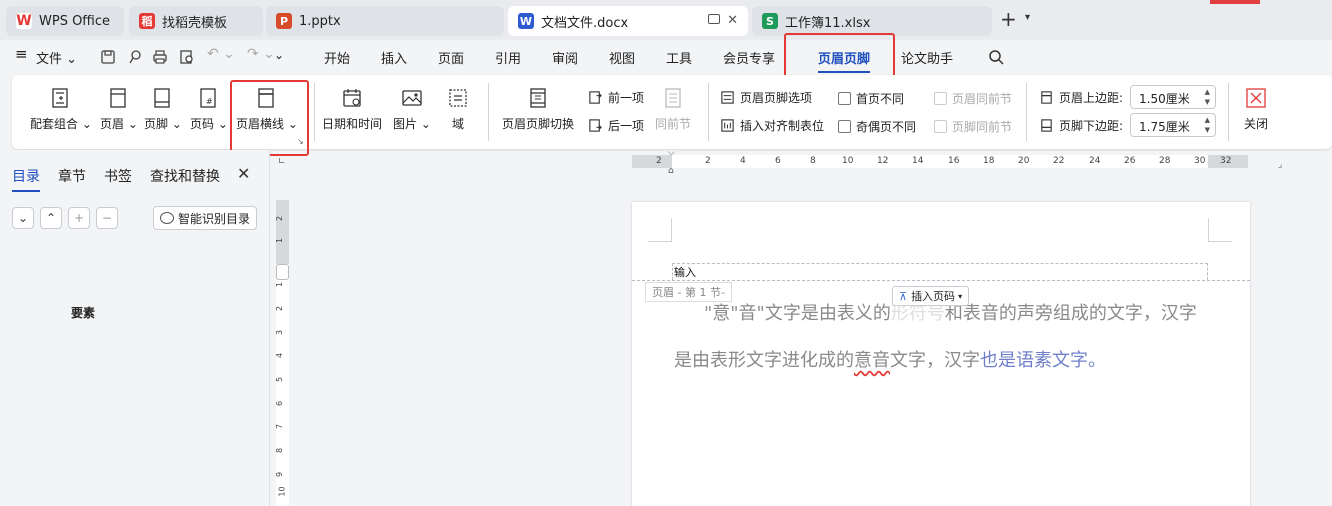  What do you see at coordinates (616, 125) in the screenshot?
I see `next-button: 后一项` at bounding box center [616, 125].